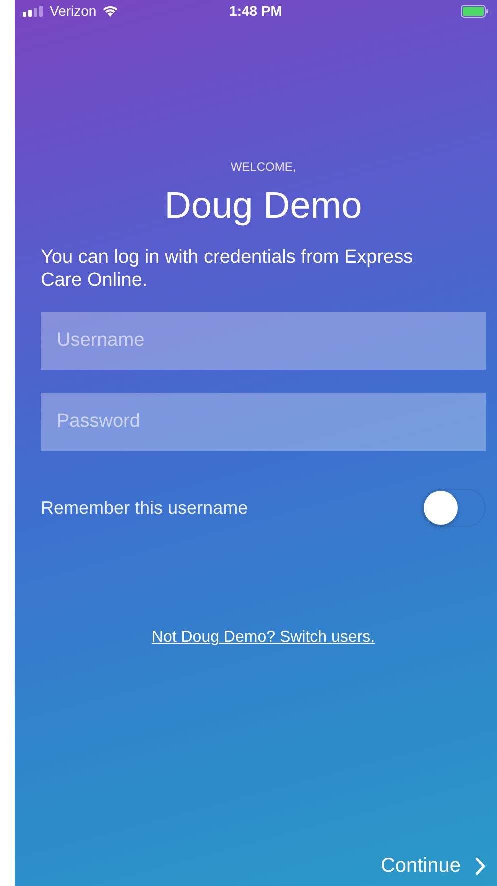 This screenshot has height=886, width=497. I want to click on user-name: Doug Demo, so click(263, 206).